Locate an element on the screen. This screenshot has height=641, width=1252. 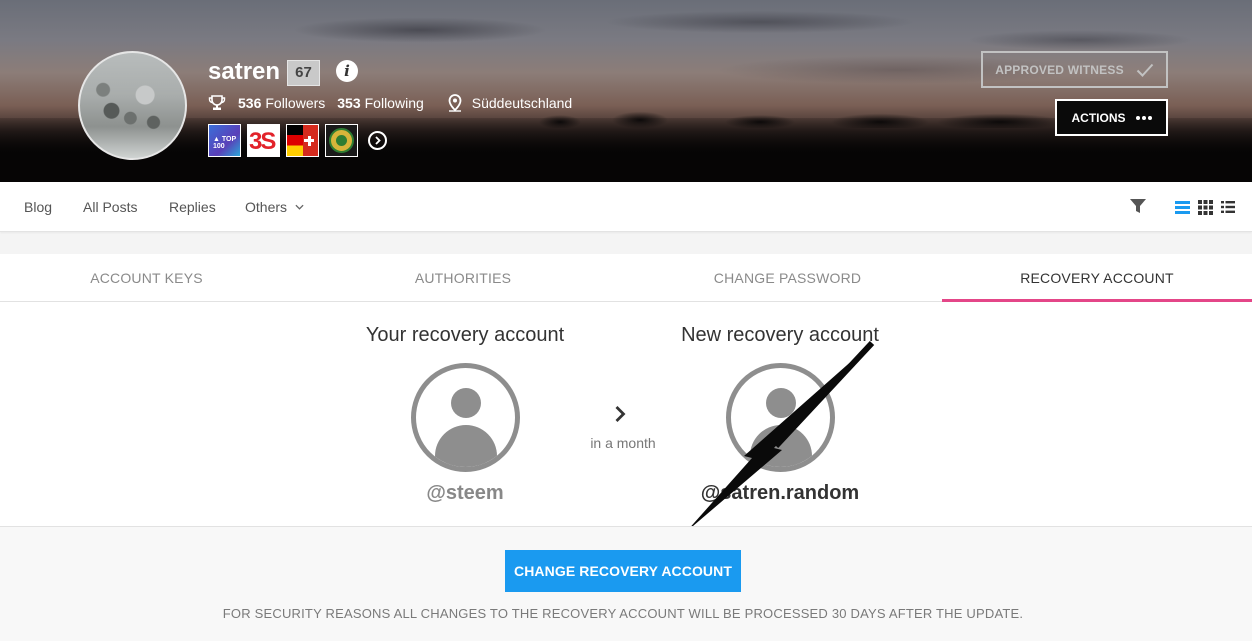
followers-link: 536 Followers is located at coordinates (281, 103).